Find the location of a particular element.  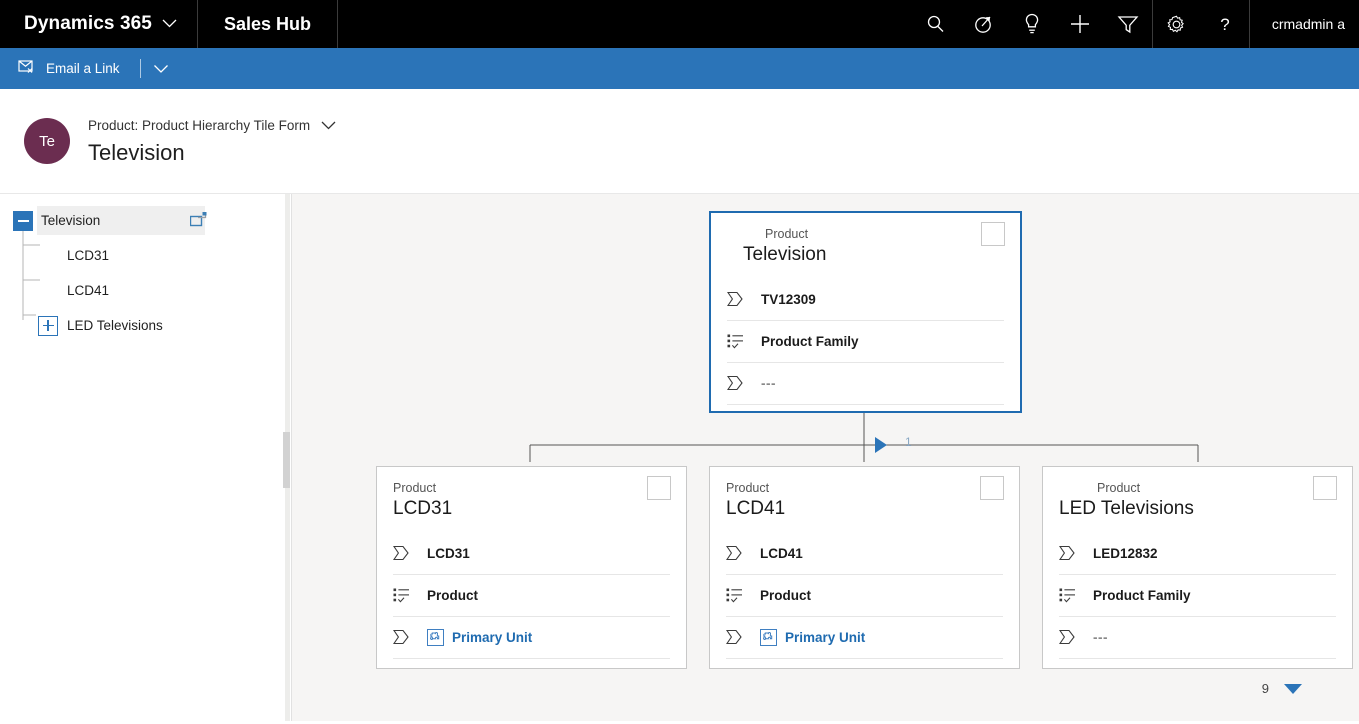

tree-node-label: LED Televisions is located at coordinates (115, 325).